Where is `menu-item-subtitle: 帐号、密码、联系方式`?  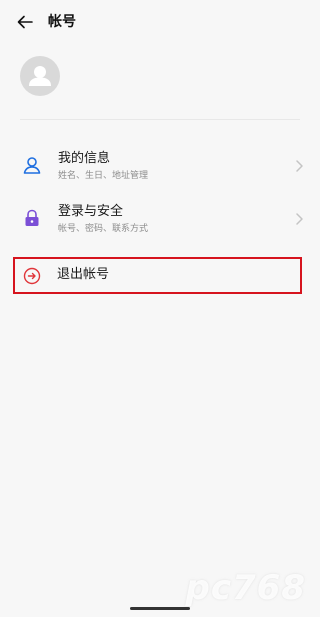 menu-item-subtitle: 帐号、密码、联系方式 is located at coordinates (103, 229).